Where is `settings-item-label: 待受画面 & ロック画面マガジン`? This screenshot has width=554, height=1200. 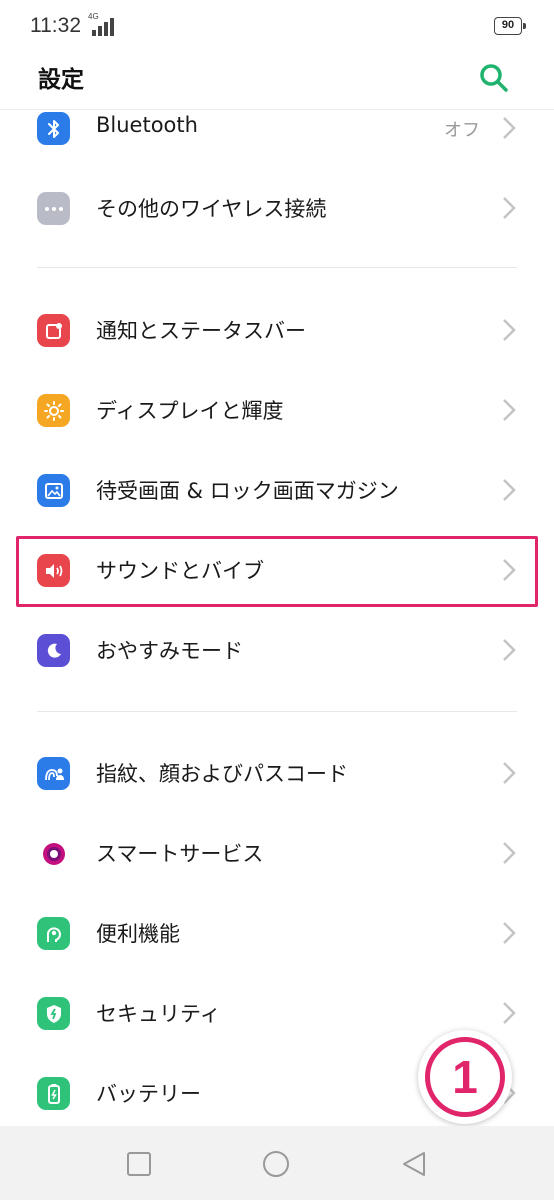
settings-item-label: 待受画面 & ロック画面マガジン is located at coordinates (247, 491).